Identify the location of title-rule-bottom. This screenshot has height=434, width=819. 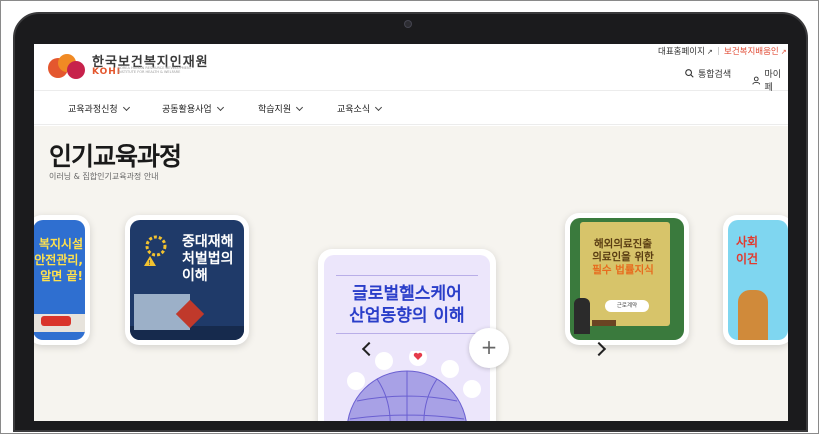
(407, 333).